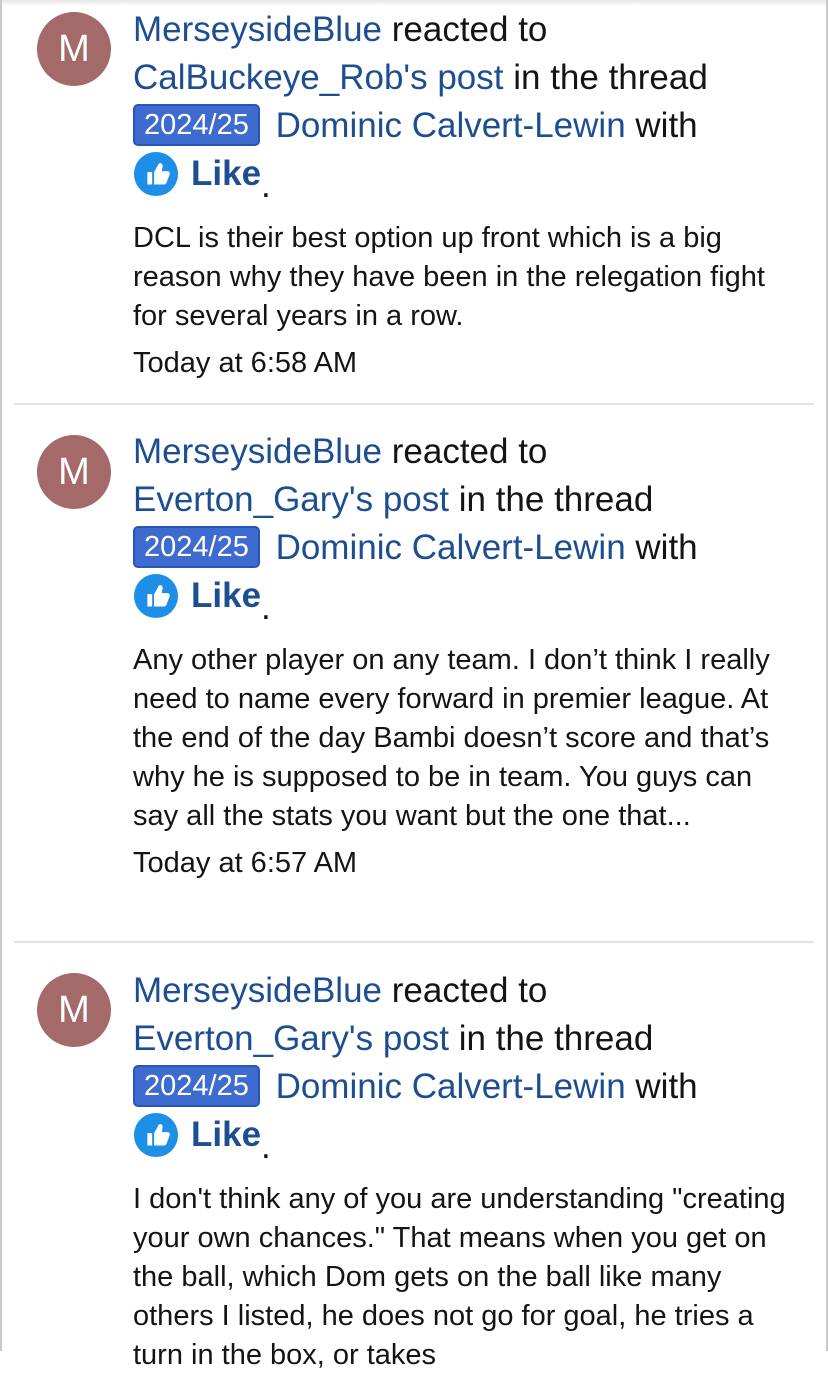  I want to click on timestamp: Today at 6:58 AM, so click(245, 363).